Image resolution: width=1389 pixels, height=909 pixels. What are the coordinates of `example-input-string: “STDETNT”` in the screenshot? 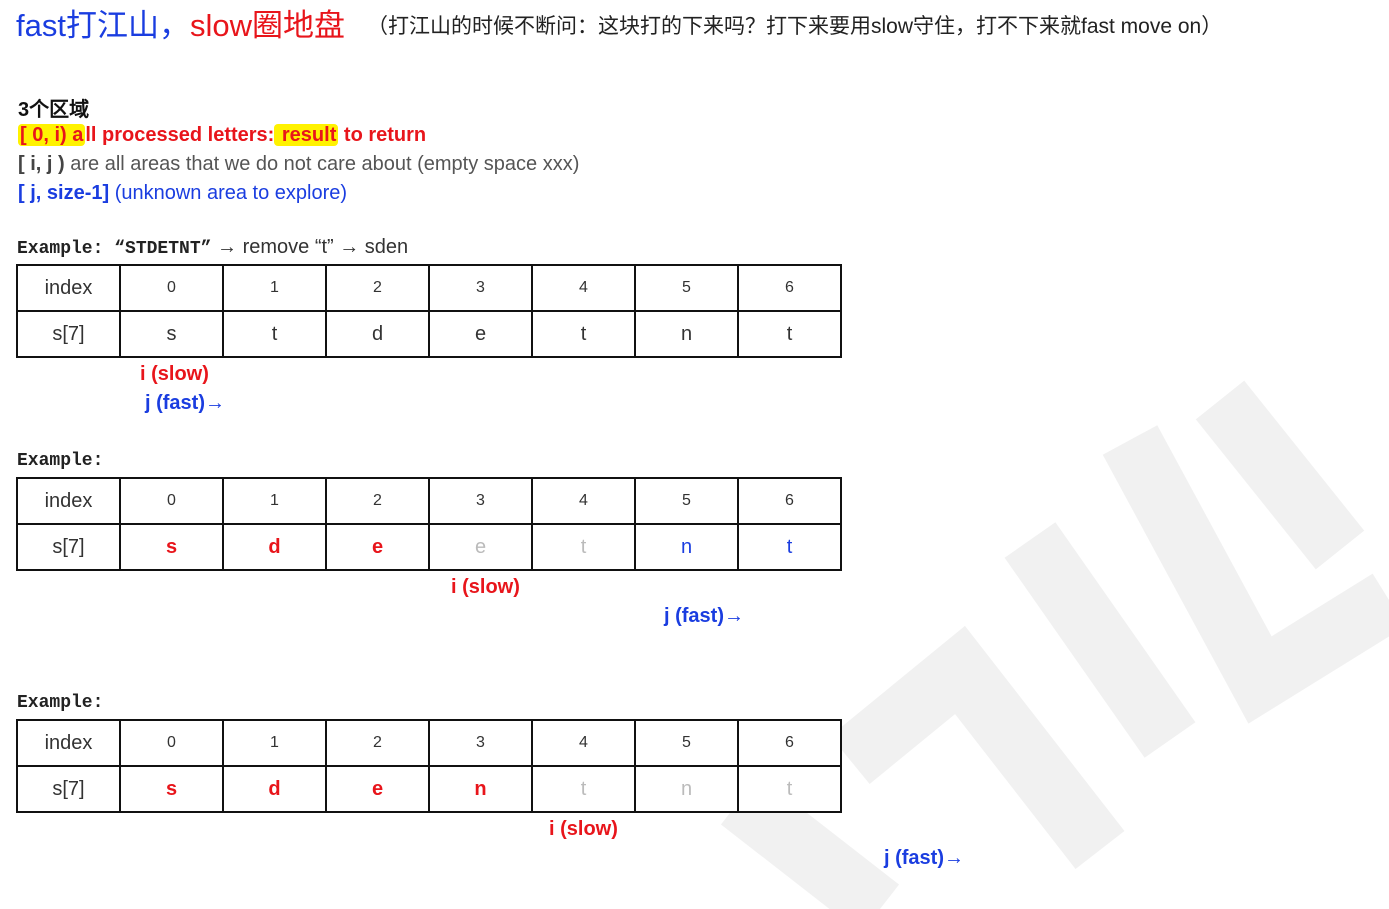 It's located at (157, 249).